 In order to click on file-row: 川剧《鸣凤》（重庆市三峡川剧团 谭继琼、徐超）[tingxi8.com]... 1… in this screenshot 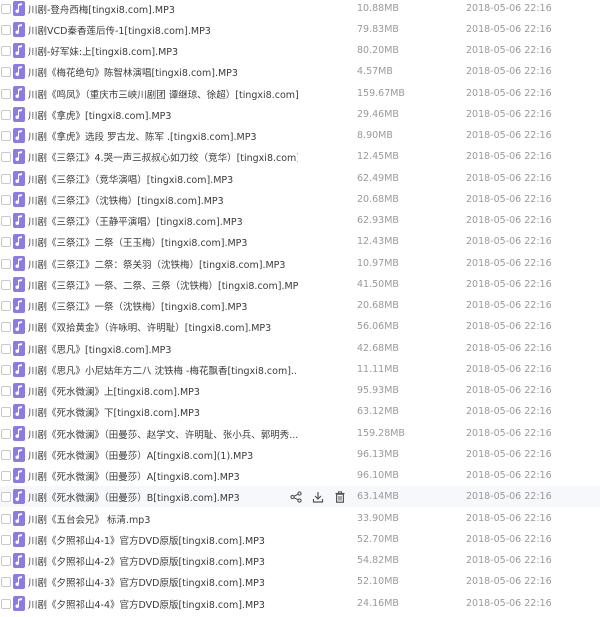, I will do `click(300, 93)`.